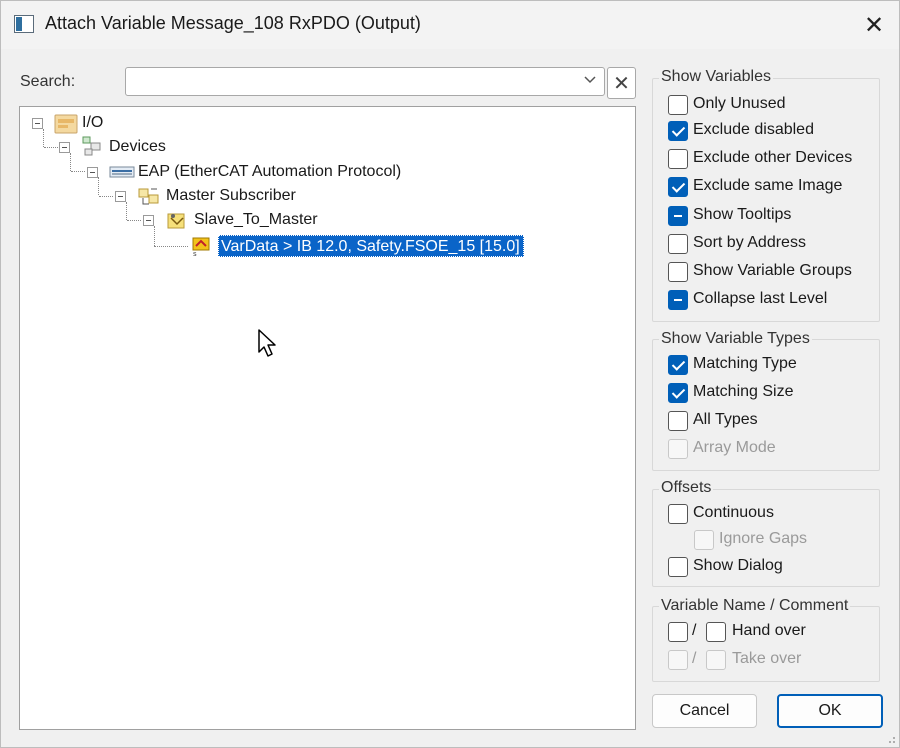  I want to click on close-window-button: ✕, so click(874, 25).